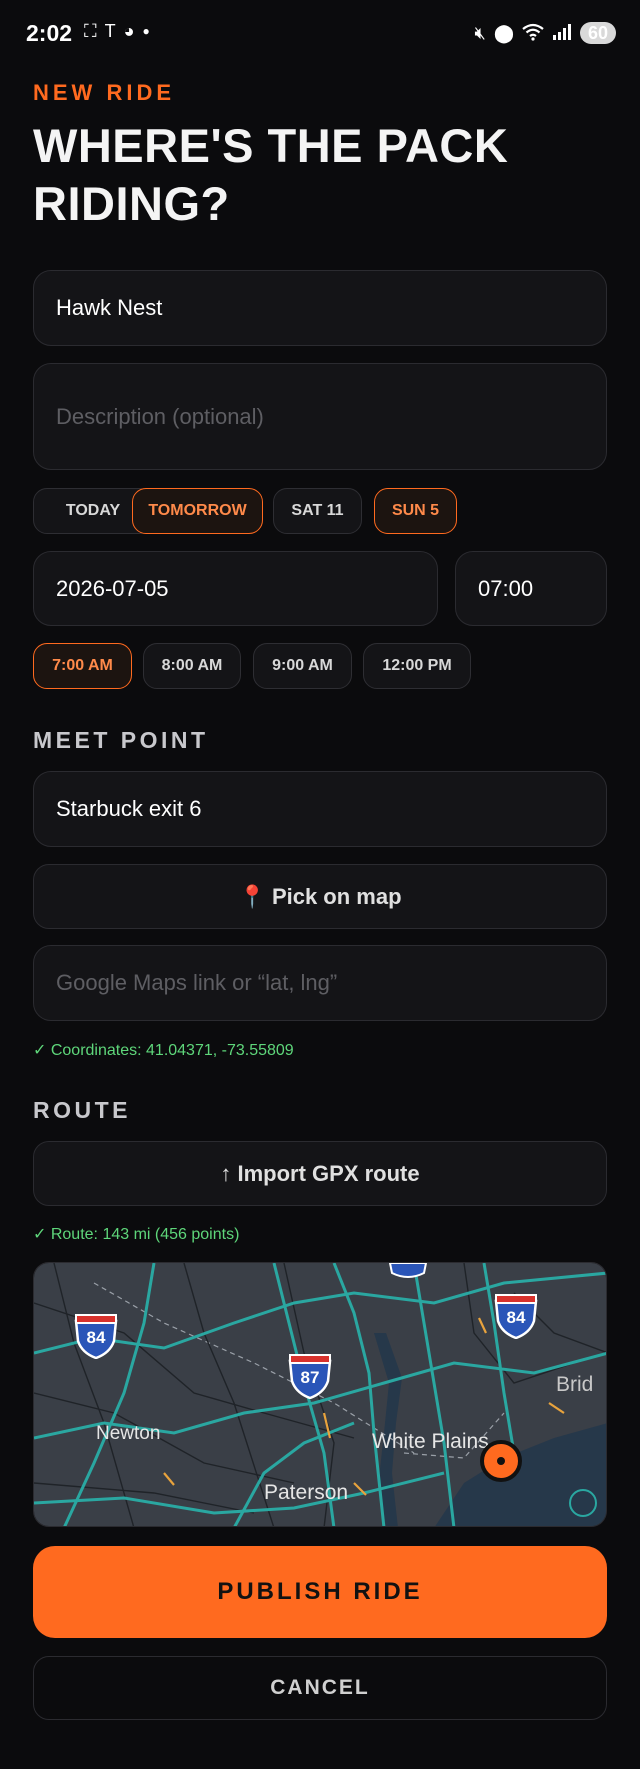 This screenshot has height=1769, width=640. I want to click on signal-icon, so click(562, 33).